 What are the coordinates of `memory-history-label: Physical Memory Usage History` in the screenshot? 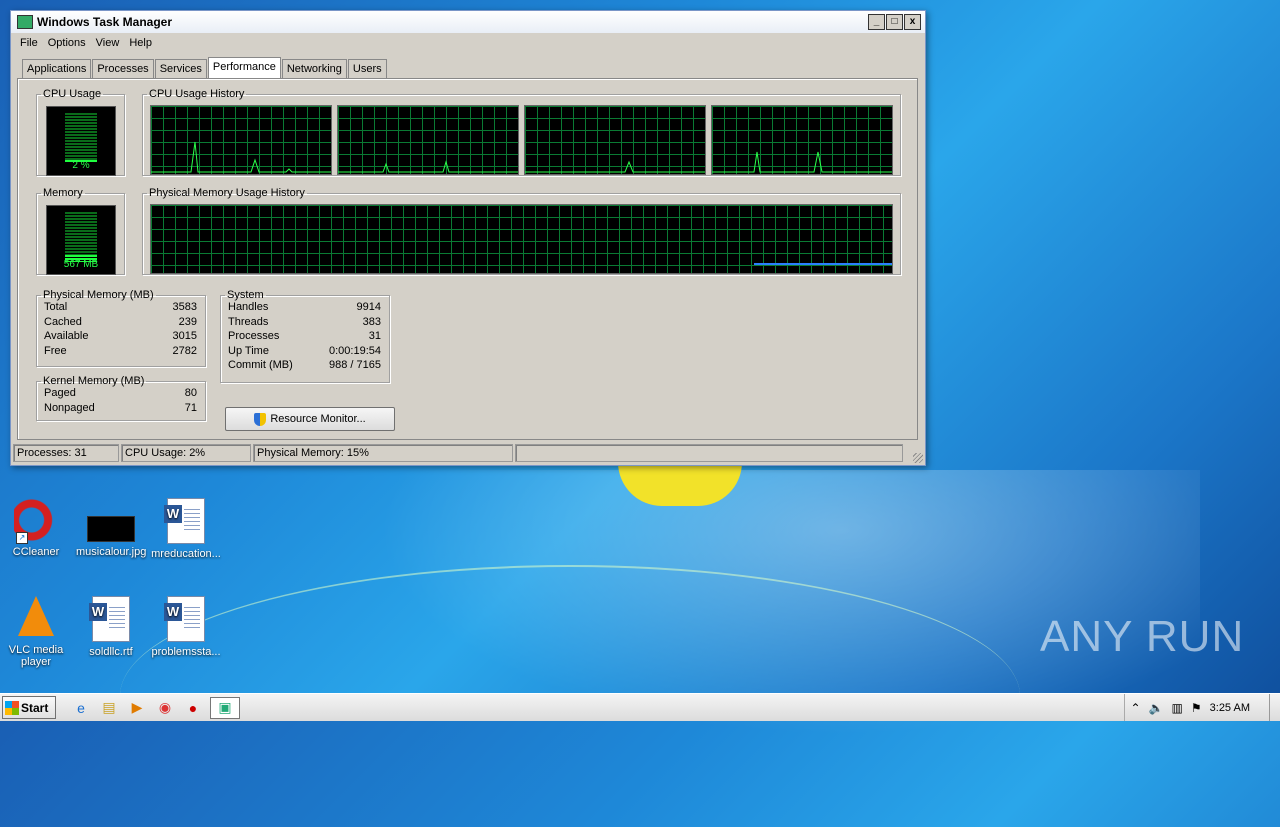 It's located at (227, 193).